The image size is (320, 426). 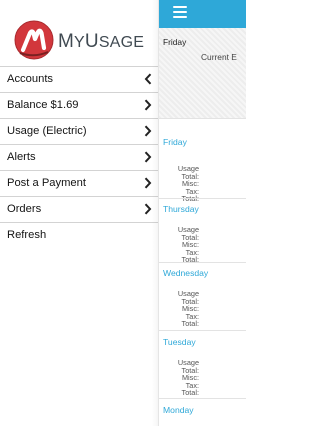 I want to click on day-label: Wednesday, so click(x=186, y=273).